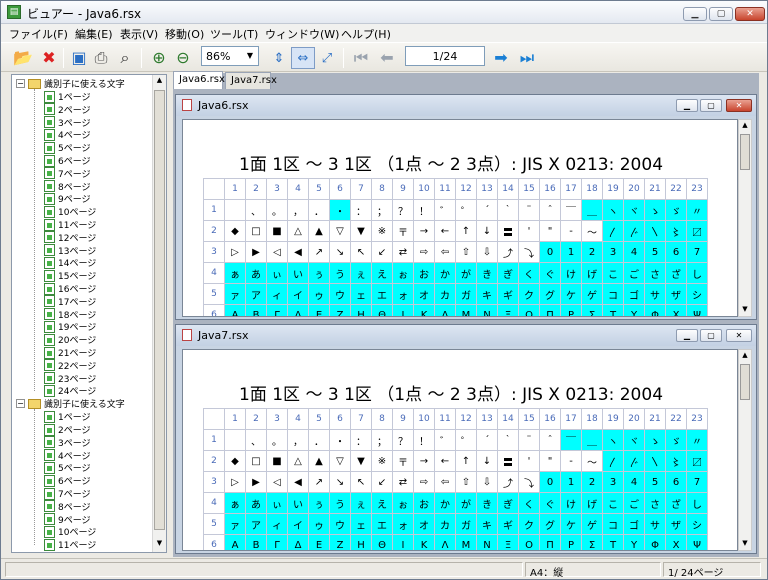 Image resolution: width=768 pixels, height=580 pixels. Describe the element at coordinates (445, 542) in the screenshot. I see `grid-cell: Λ` at that location.